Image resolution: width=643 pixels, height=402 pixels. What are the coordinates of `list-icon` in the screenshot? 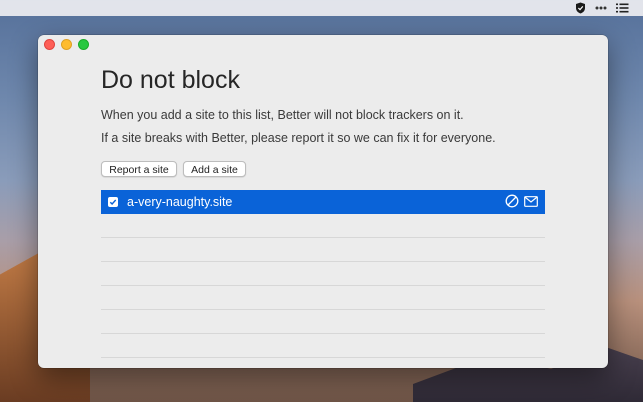 It's located at (622, 8).